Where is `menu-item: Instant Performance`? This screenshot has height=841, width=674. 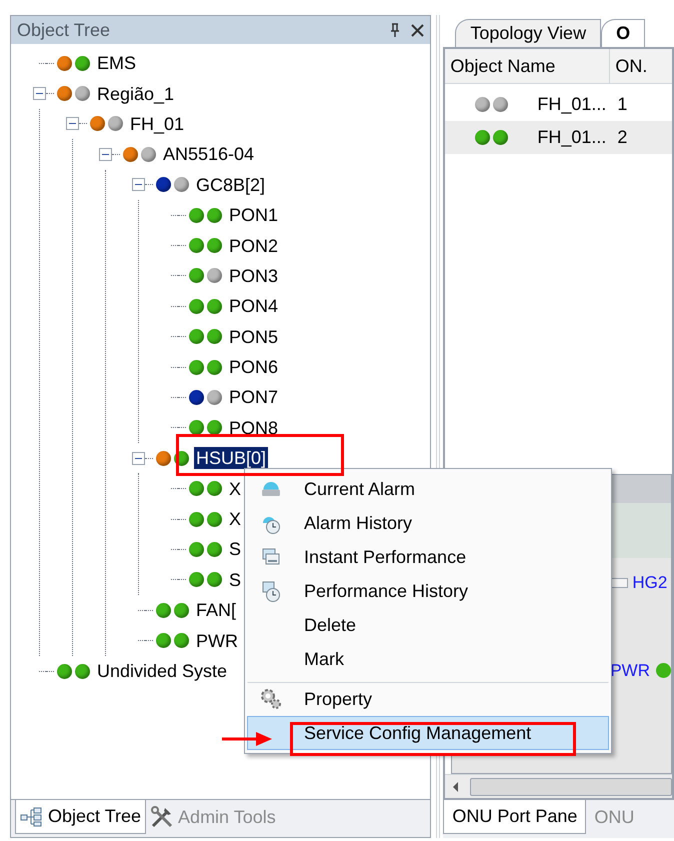 menu-item: Instant Performance is located at coordinates (428, 557).